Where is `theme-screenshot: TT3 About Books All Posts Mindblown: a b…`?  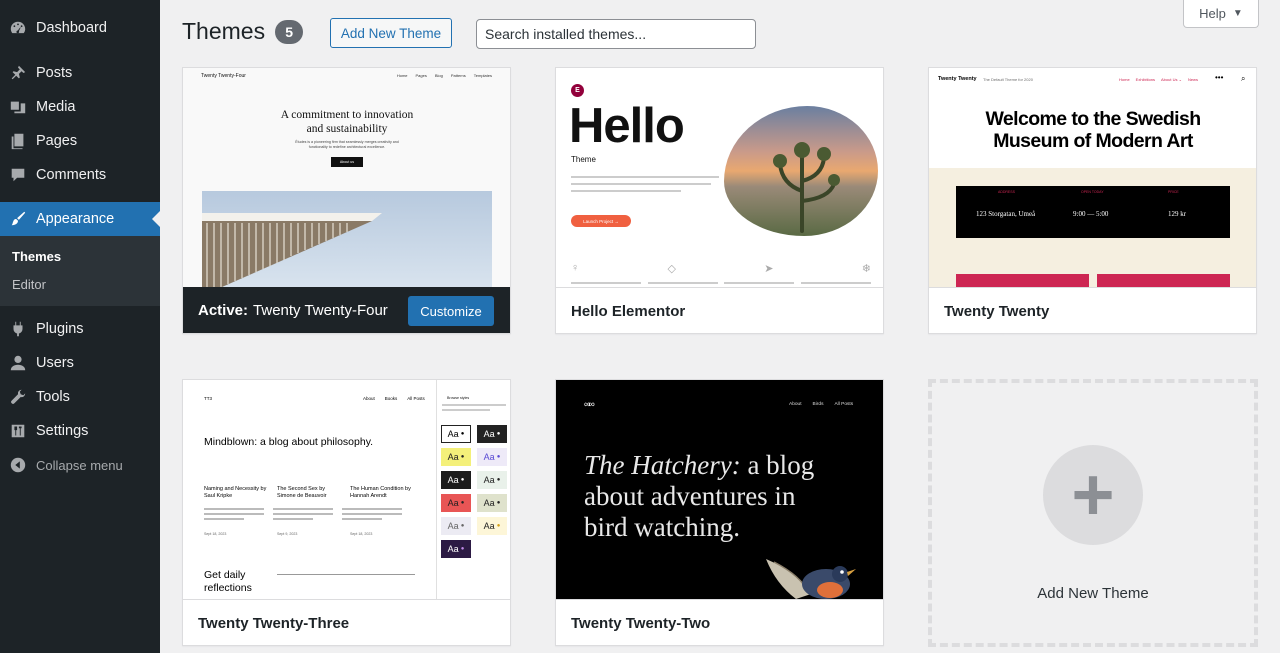
theme-screenshot: TT3 About Books All Posts Mindblown: a b… is located at coordinates (346, 489).